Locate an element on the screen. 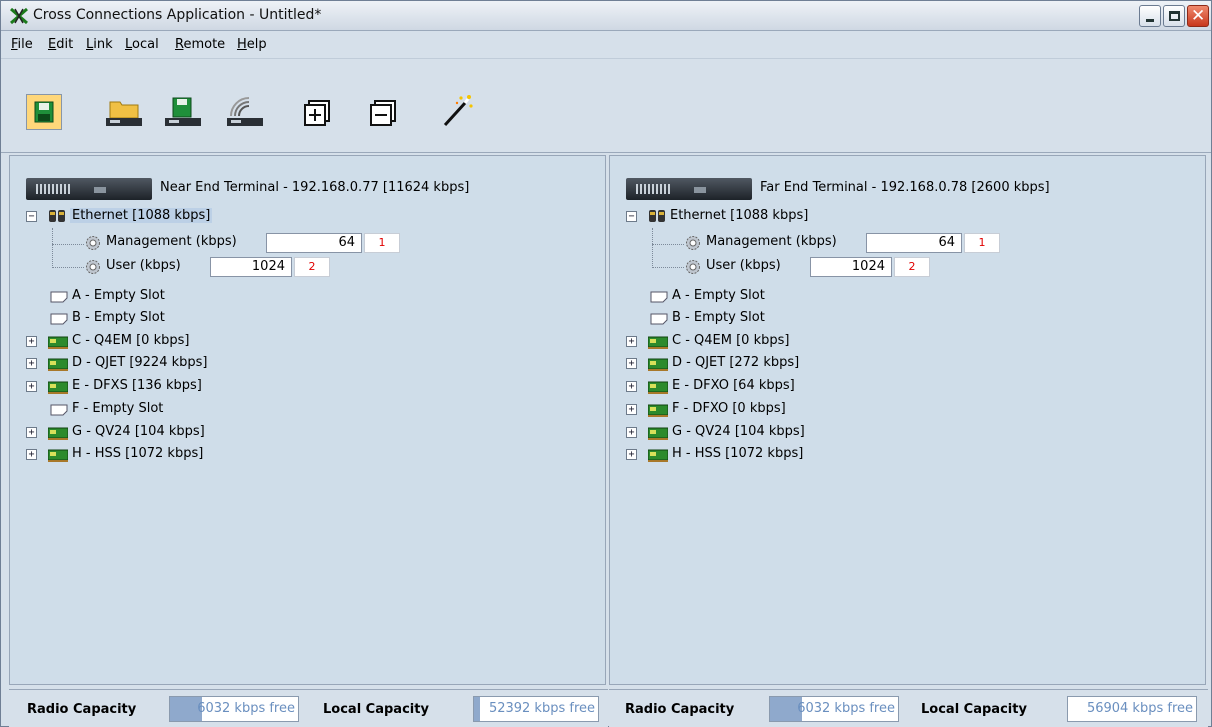 The width and height of the screenshot is (1212, 727). far-slot-row-c: + C - Q4EM [0 kbps] is located at coordinates (774, 342).